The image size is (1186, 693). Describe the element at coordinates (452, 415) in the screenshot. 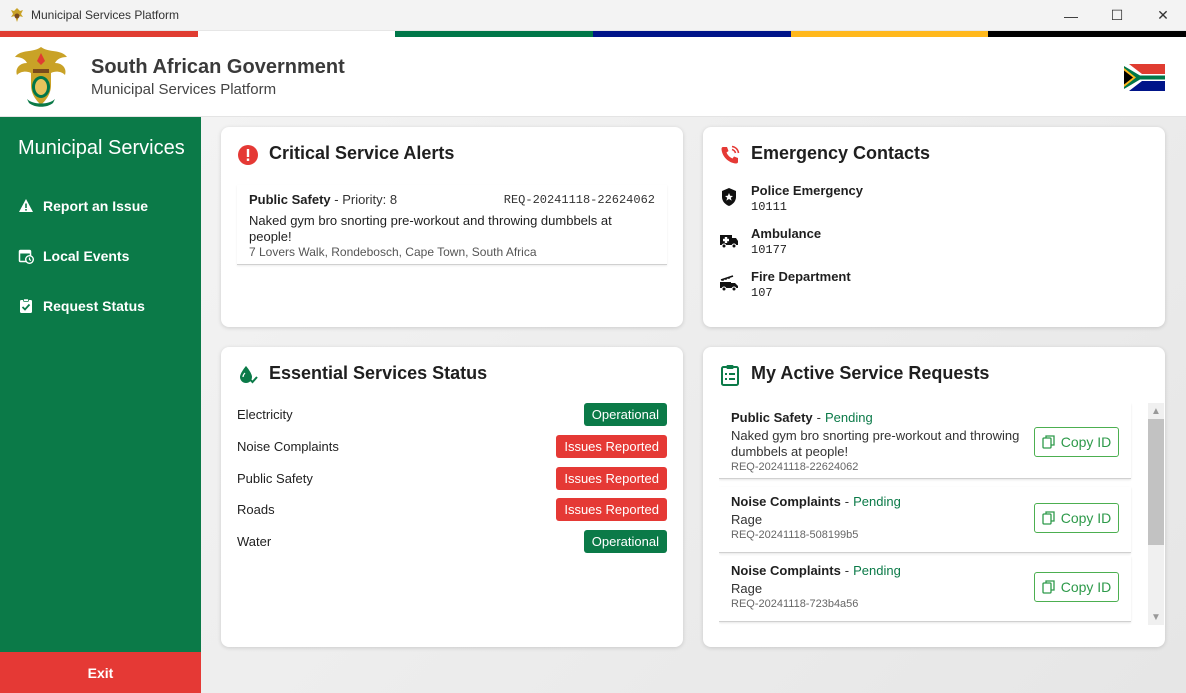

I see `service-row-electricity: Electricity Operational` at that location.